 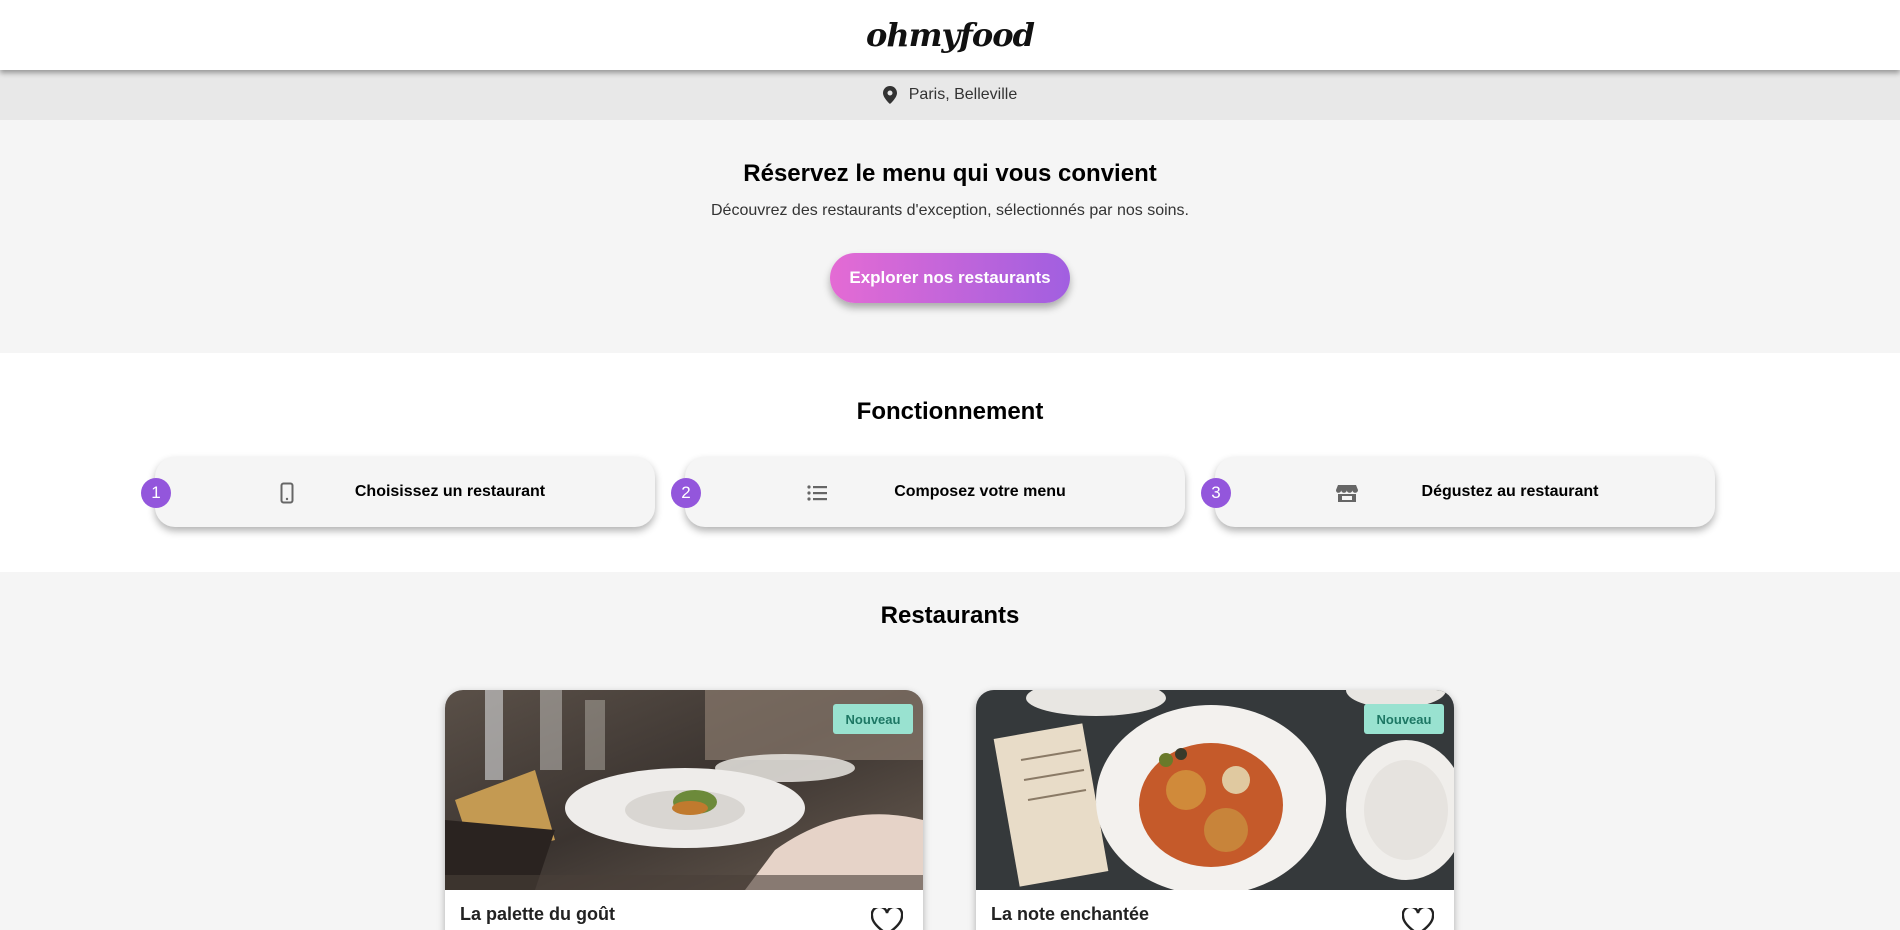 I want to click on how-title: Fonctionnement, so click(x=950, y=411).